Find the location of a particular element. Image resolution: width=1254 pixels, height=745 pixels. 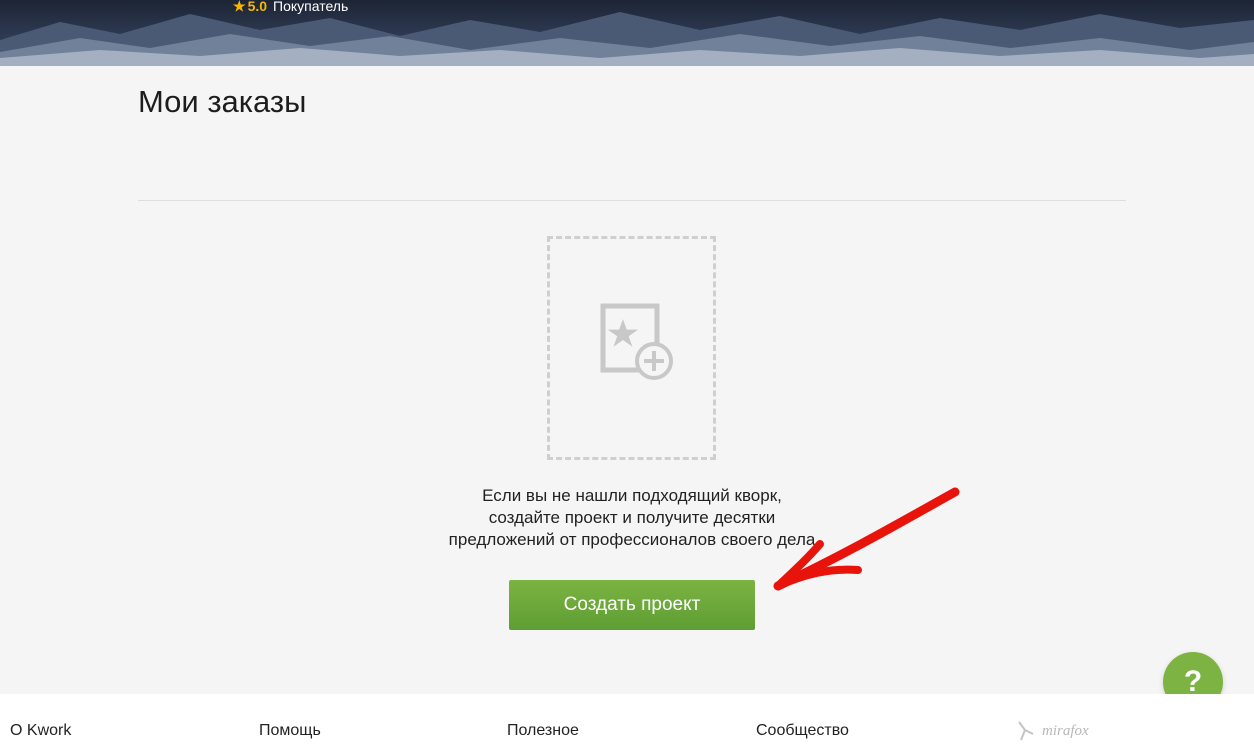

empty-state-placeholder is located at coordinates (631, 348).